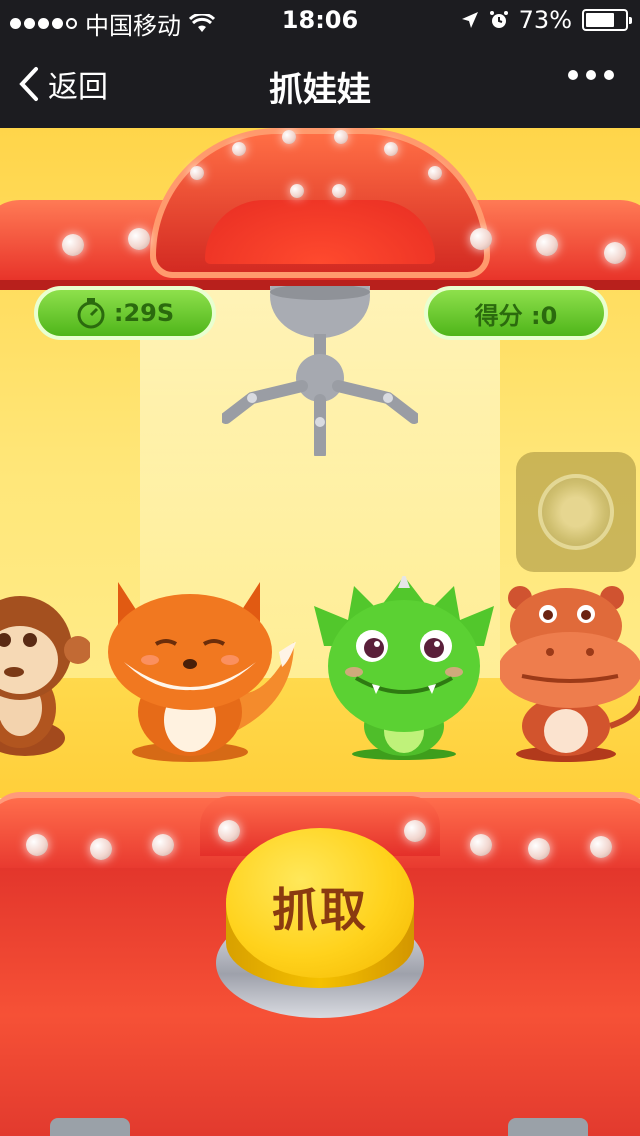  What do you see at coordinates (320, 90) in the screenshot?
I see `page-title: 抓娃娃` at bounding box center [320, 90].